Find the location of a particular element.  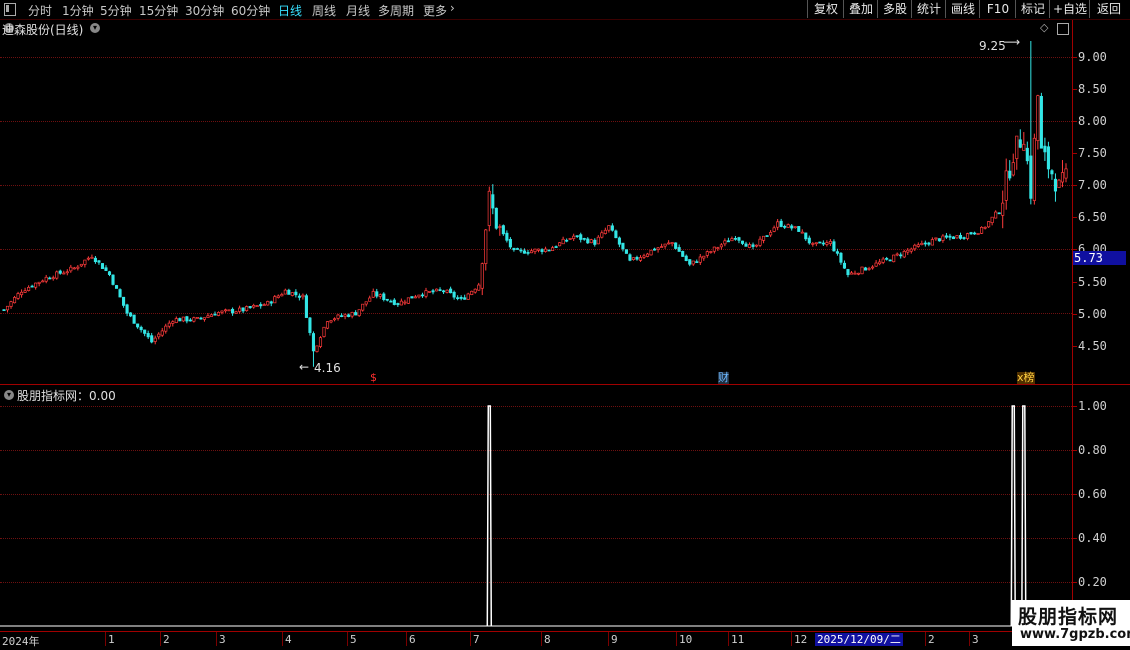

indicator-title: 股朋指标网：0.00 is located at coordinates (66, 395).